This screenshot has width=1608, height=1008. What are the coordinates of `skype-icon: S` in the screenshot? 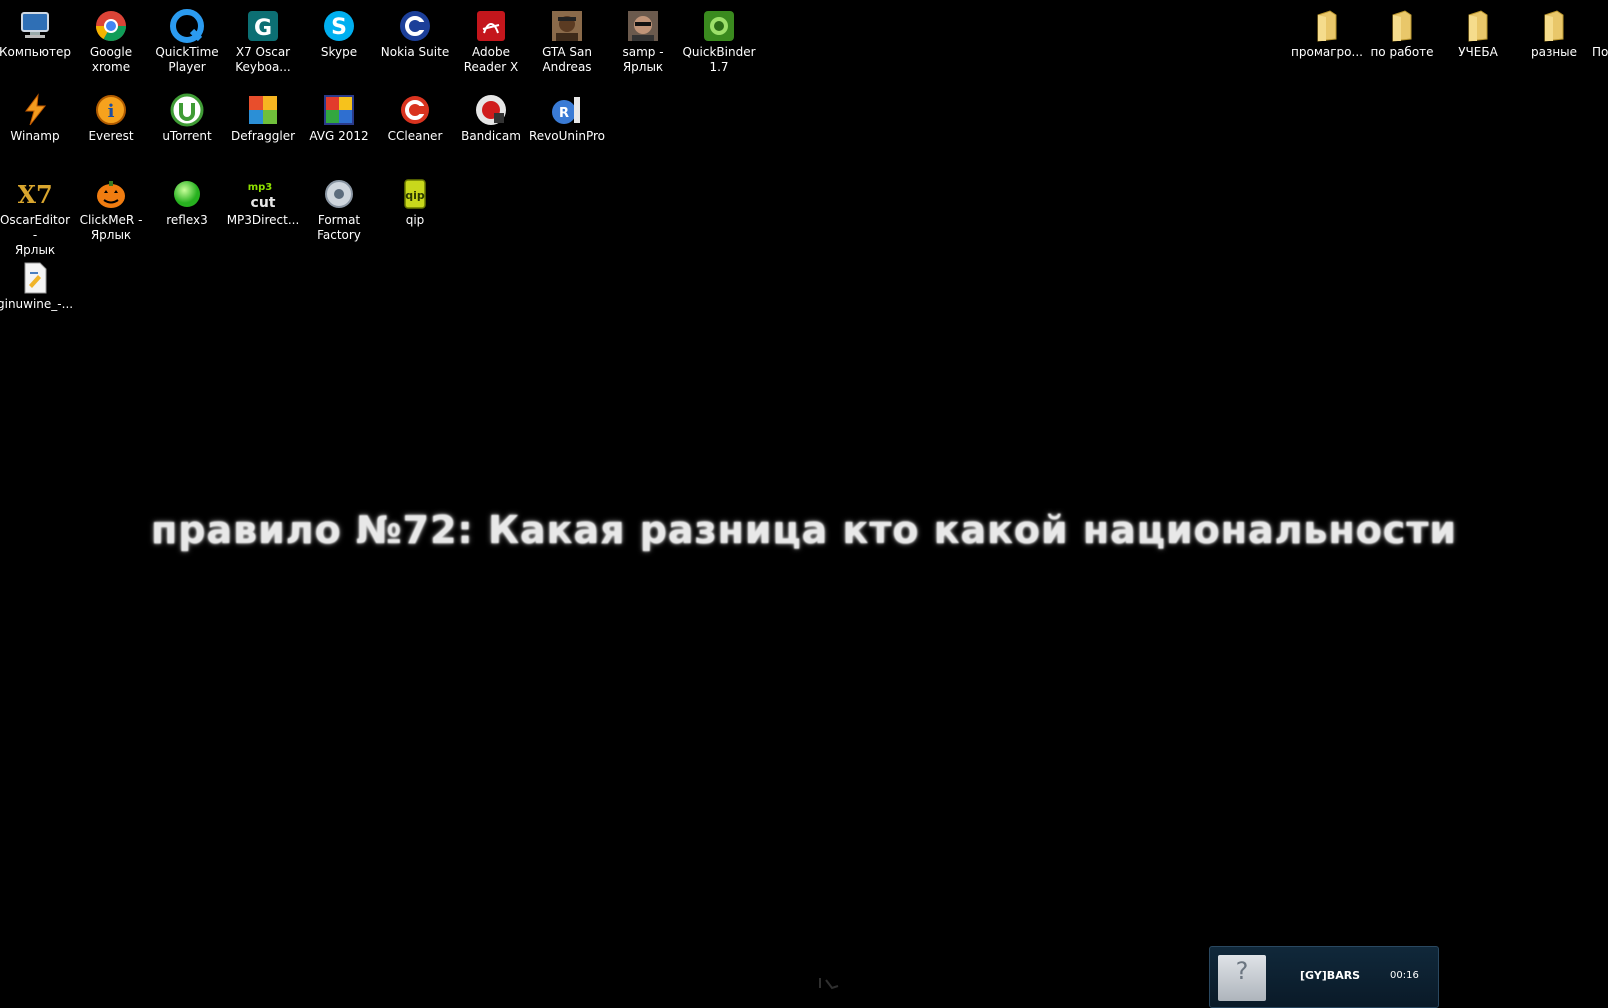 It's located at (339, 26).